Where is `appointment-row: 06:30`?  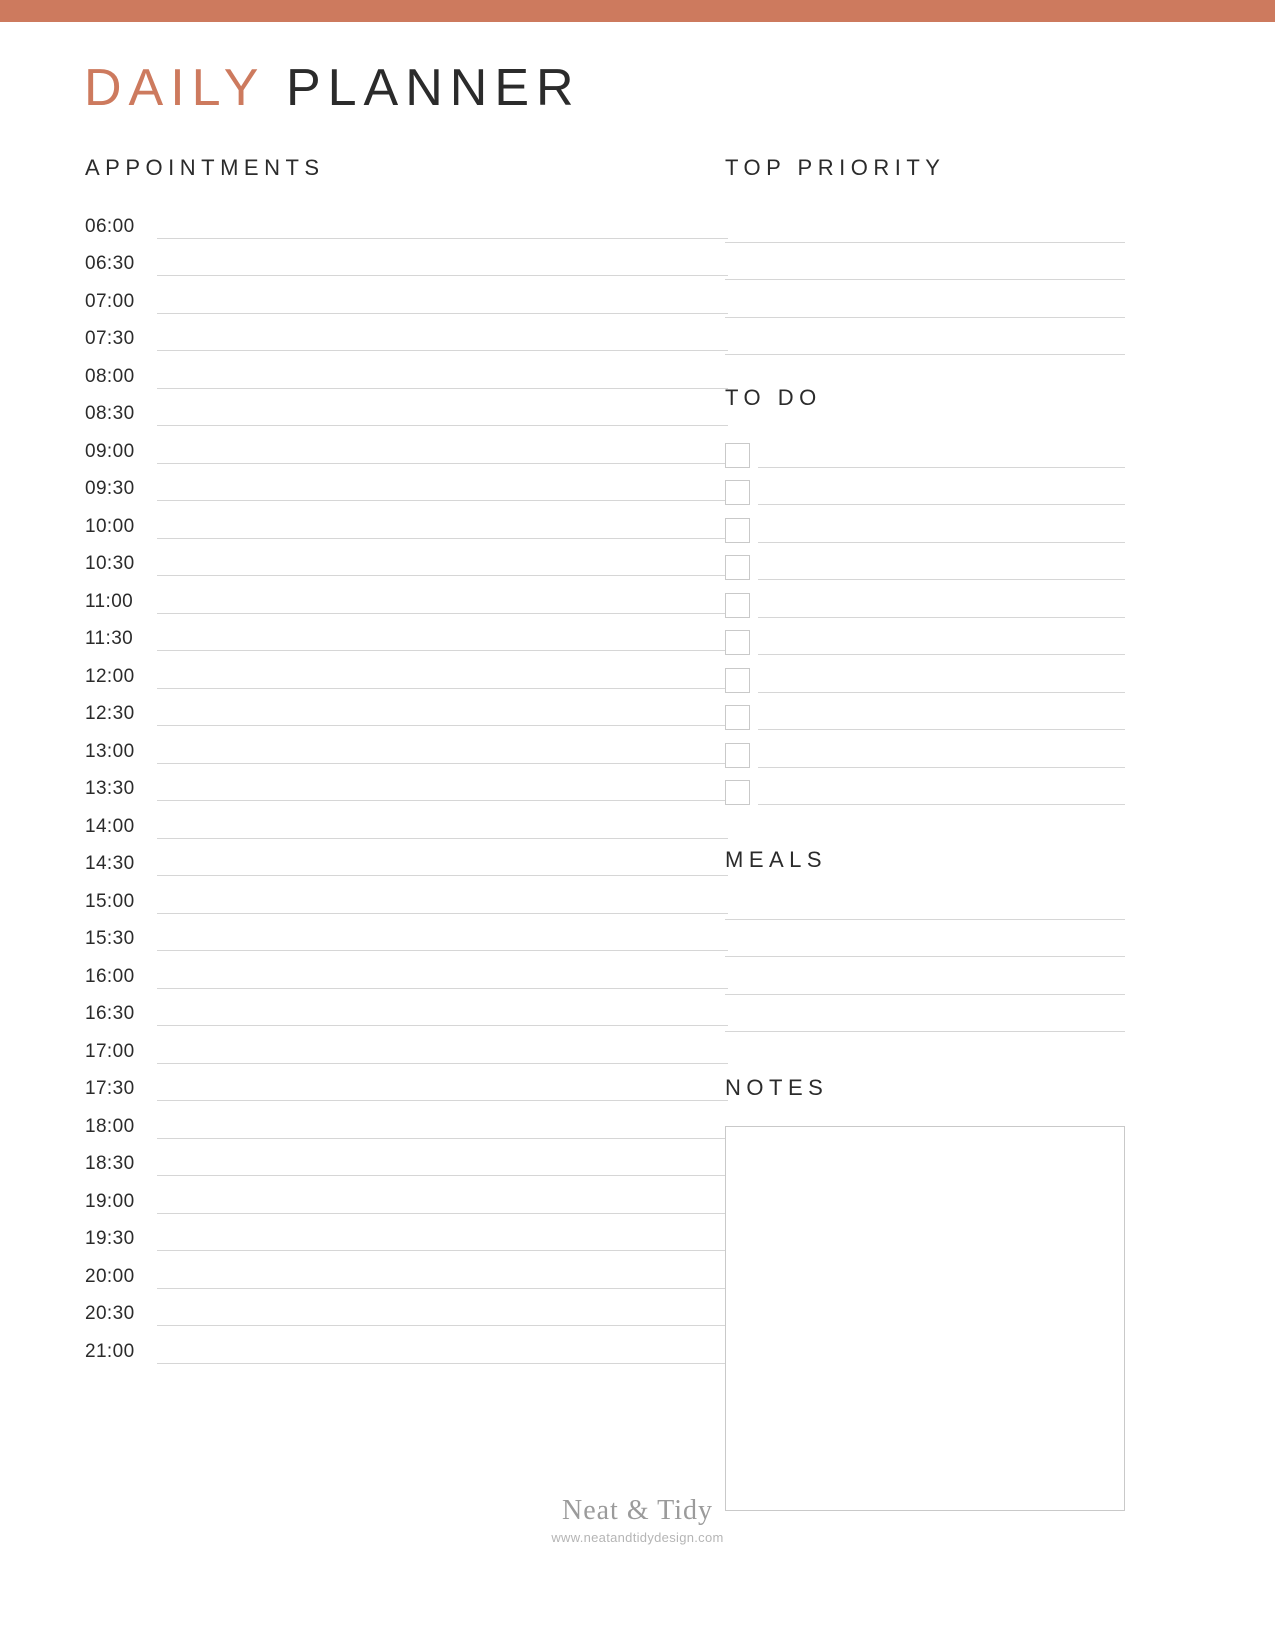
appointment-row: 06:30 is located at coordinates (406, 261).